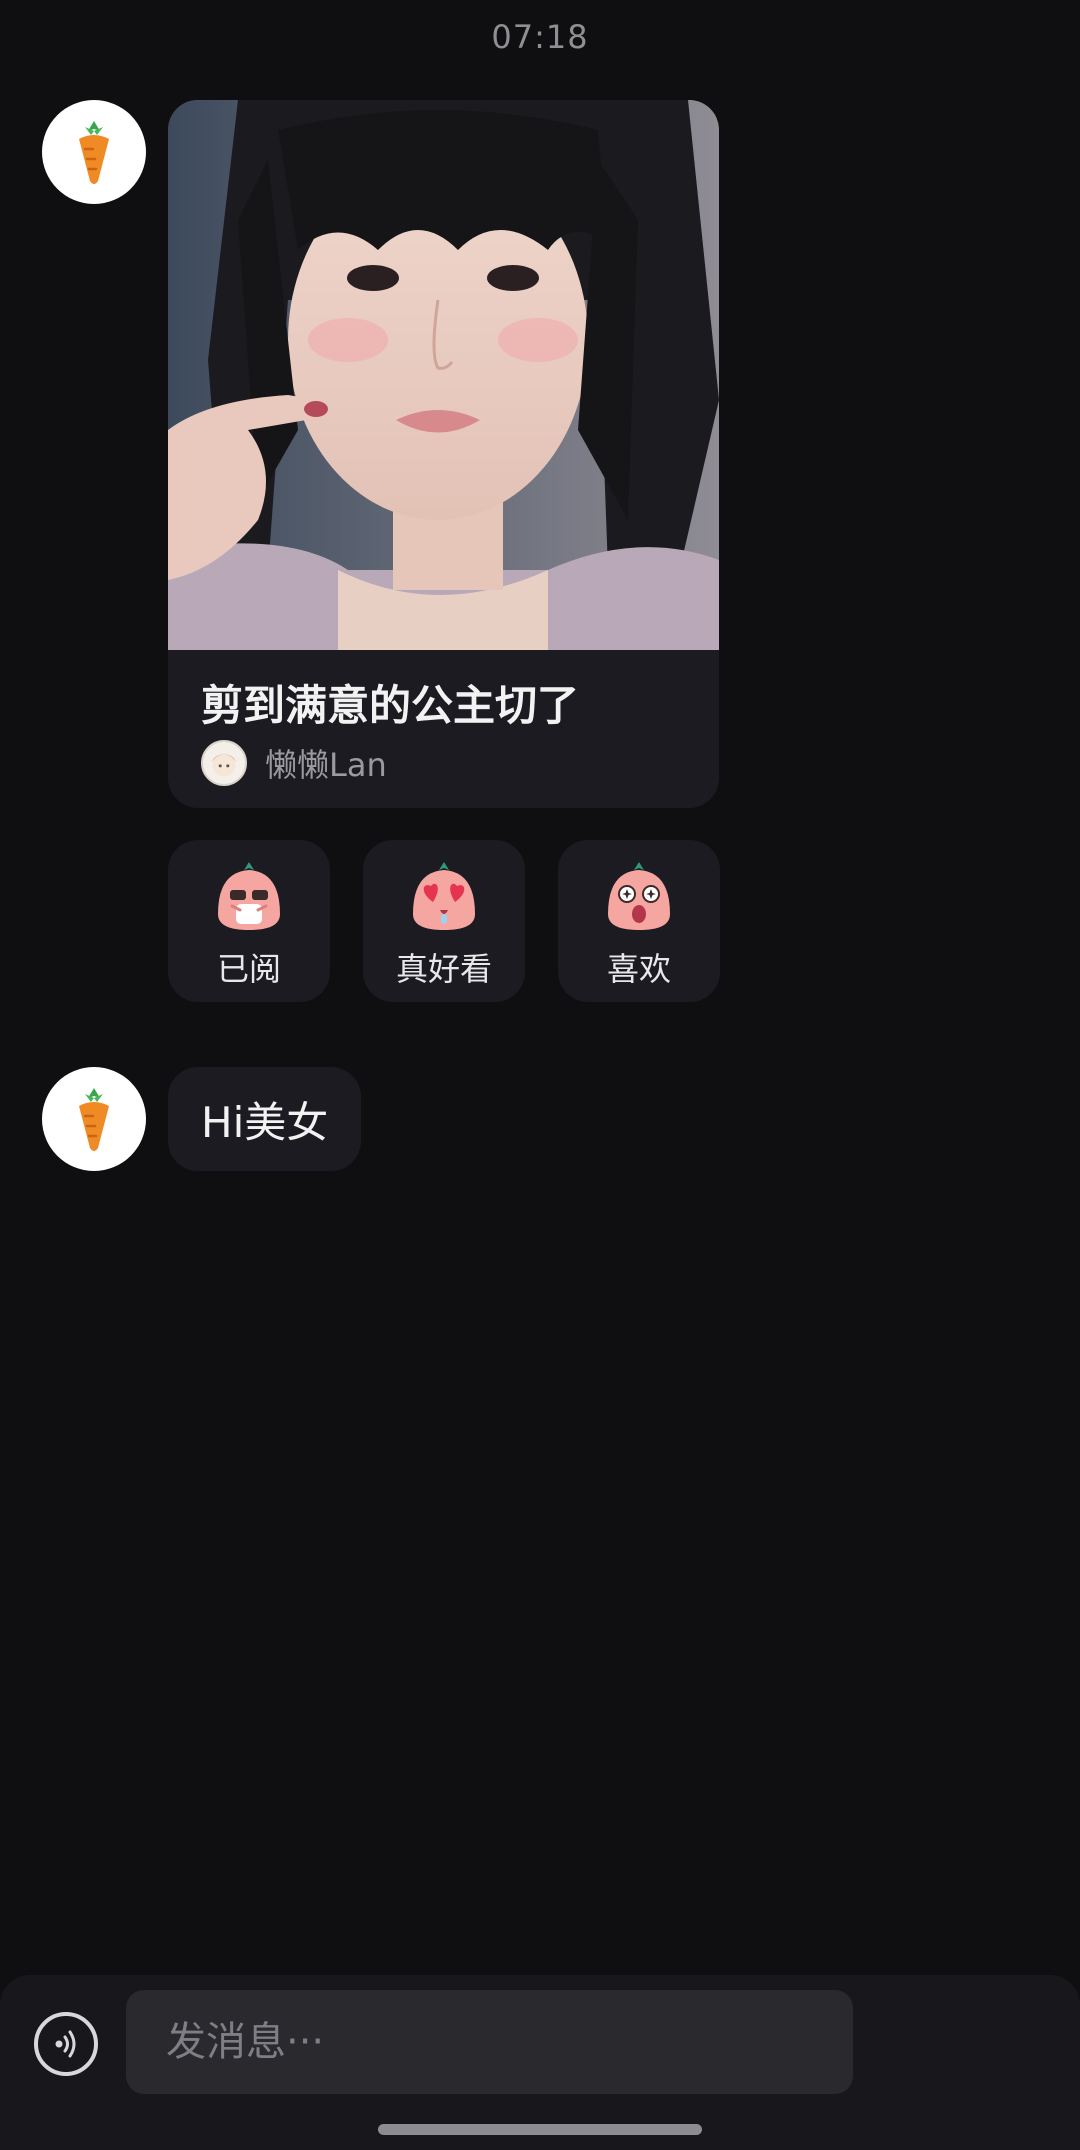  I want to click on voice-icon, so click(65, 2044).